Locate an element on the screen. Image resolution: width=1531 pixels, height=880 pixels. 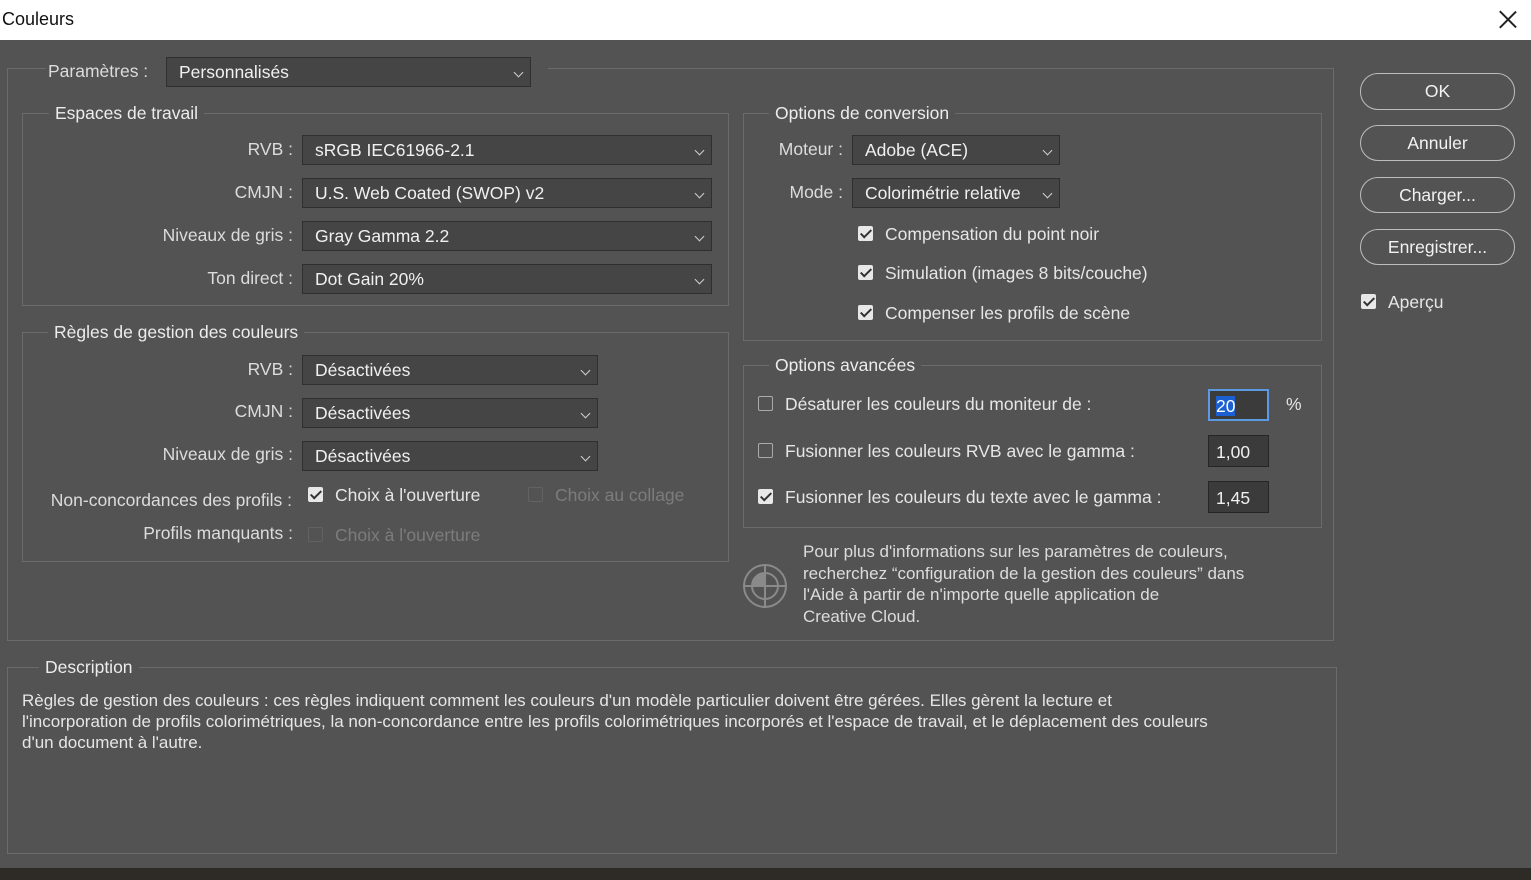
parametres-label: Paramètres : is located at coordinates (98, 71).